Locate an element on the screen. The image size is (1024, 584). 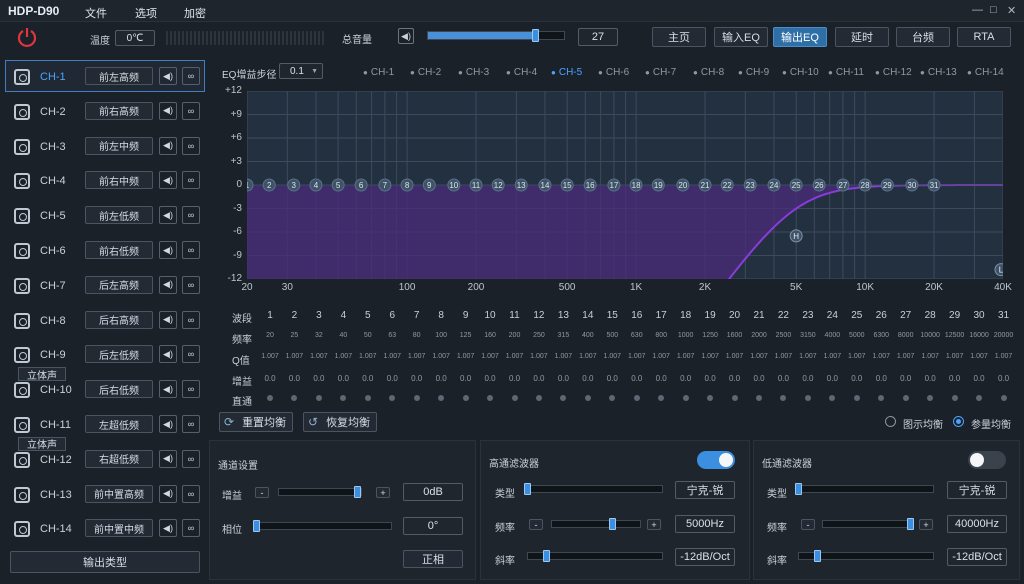
lowpass-type-slider is located at coordinates (866, 489).